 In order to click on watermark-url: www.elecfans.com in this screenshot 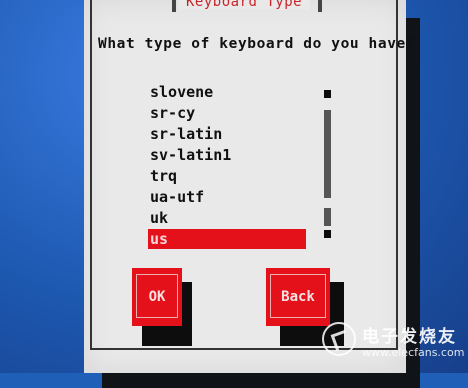, I will do `click(413, 352)`.